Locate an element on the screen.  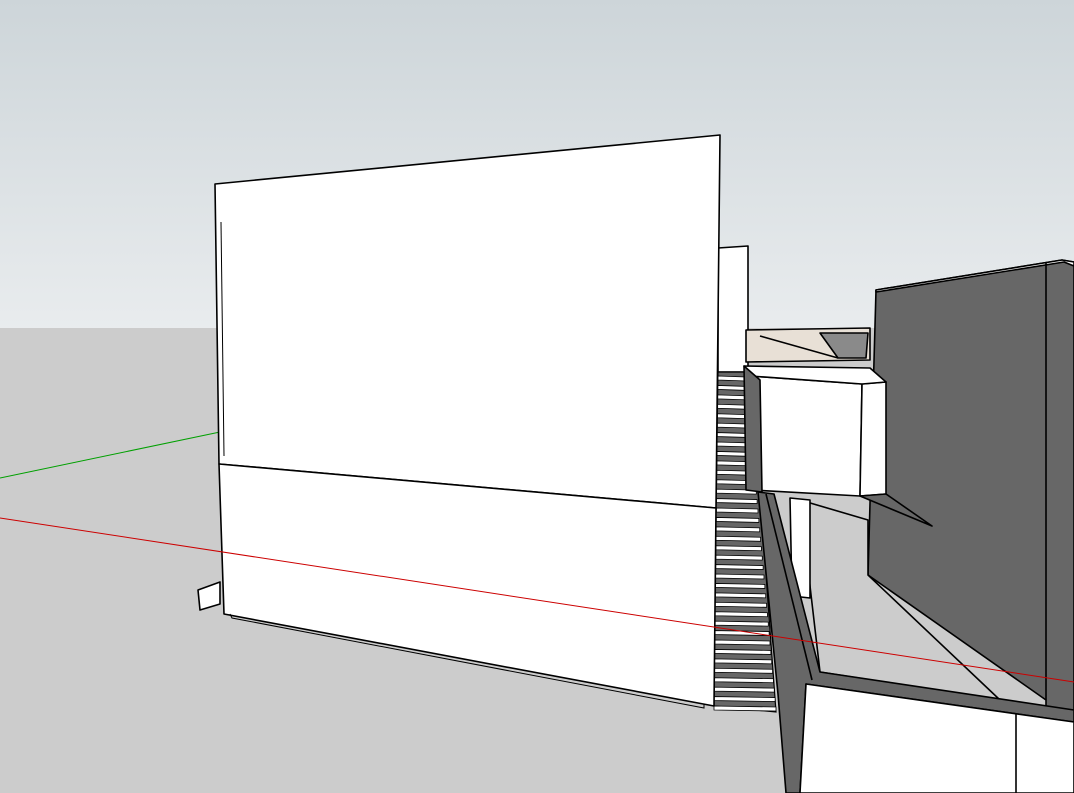
back-slab is located at coordinates (733, 309).